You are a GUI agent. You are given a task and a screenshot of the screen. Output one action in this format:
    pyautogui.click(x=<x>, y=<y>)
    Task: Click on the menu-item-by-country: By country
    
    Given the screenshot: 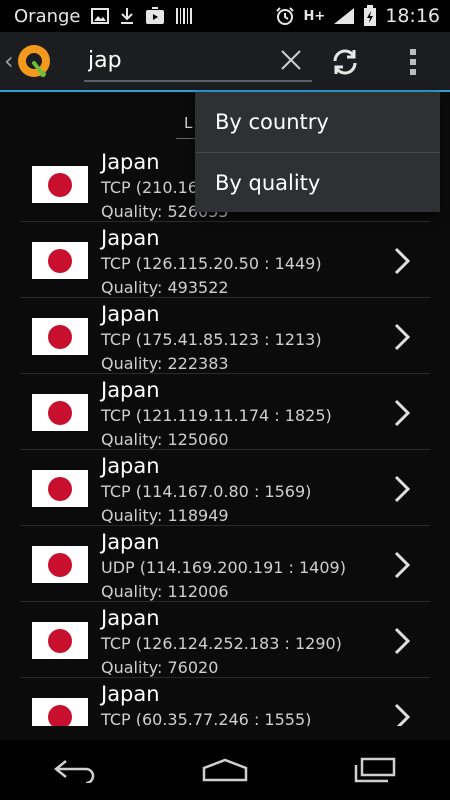 What is the action you would take?
    pyautogui.click(x=317, y=122)
    